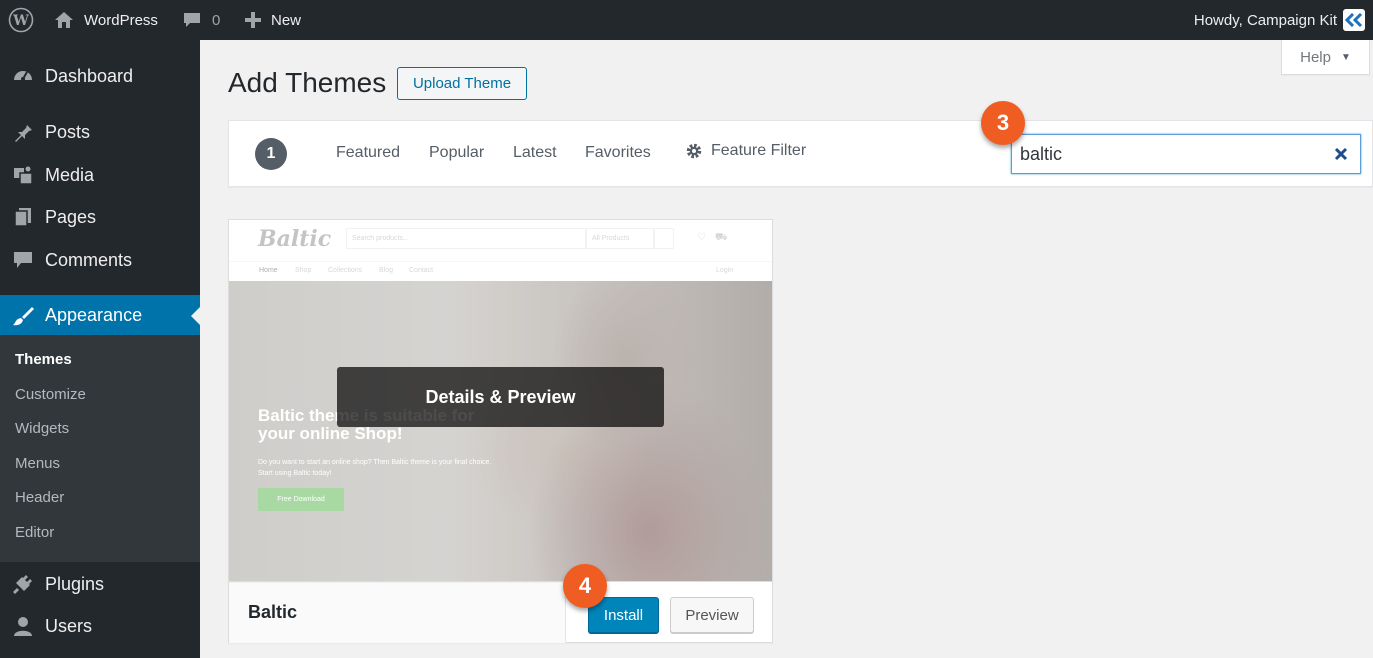 The image size is (1373, 658). I want to click on sidebar-item-label: Plugins, so click(75, 583).